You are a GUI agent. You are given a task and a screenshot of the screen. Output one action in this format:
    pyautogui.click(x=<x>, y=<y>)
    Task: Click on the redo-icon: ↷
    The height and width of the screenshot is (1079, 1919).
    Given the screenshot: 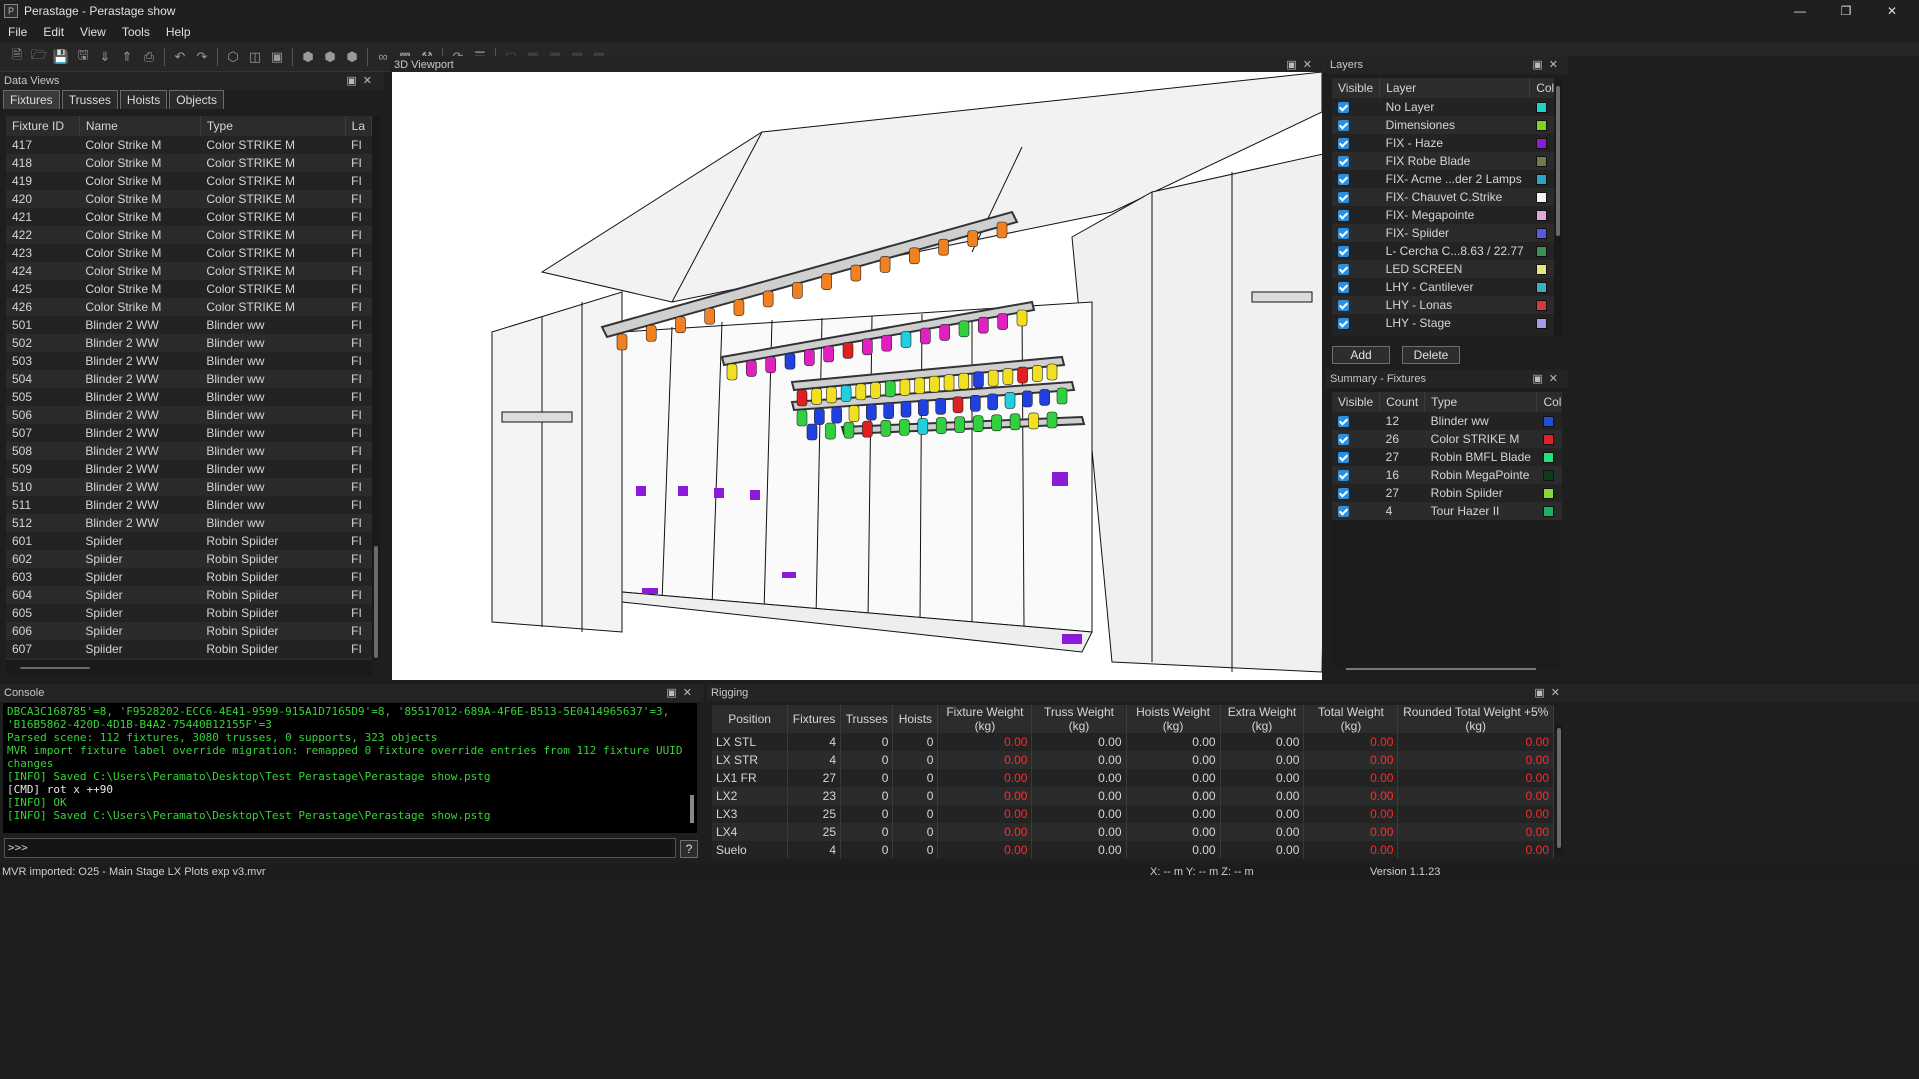 What is the action you would take?
    pyautogui.click(x=202, y=57)
    